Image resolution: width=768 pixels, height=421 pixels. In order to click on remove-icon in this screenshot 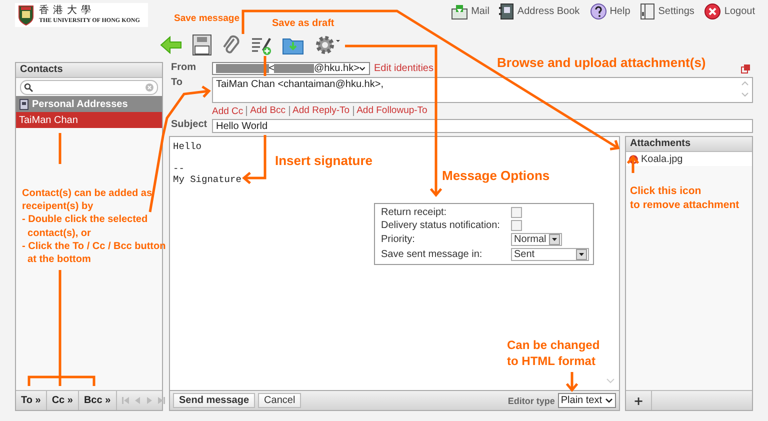, I will do `click(633, 159)`.